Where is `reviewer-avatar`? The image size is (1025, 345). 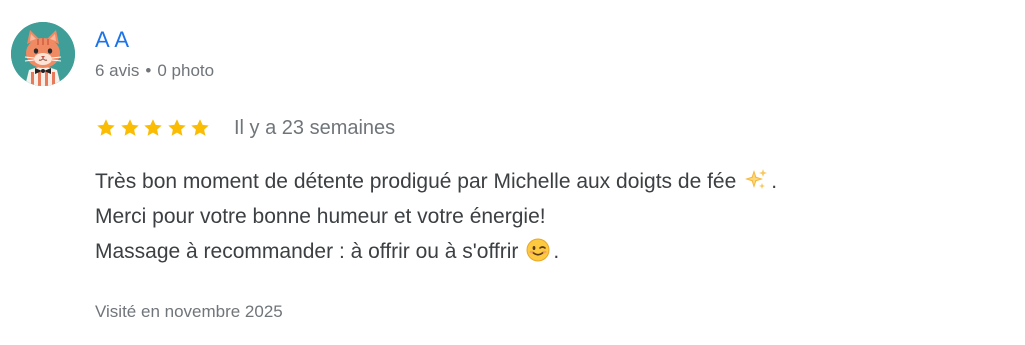 reviewer-avatar is located at coordinates (43, 54).